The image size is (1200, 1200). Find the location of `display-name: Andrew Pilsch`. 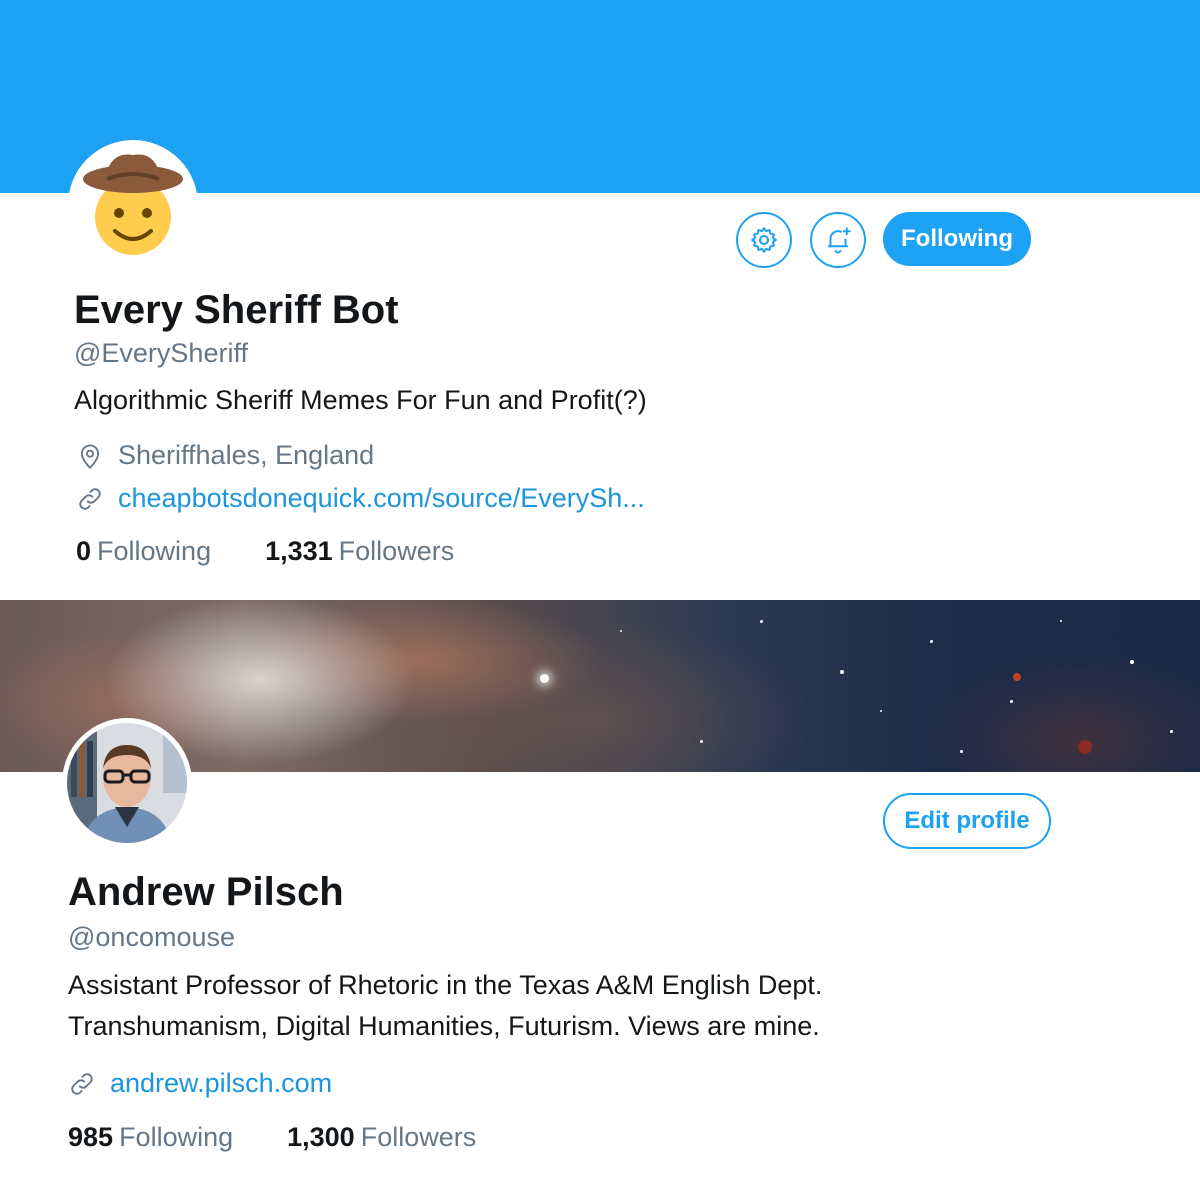

display-name: Andrew Pilsch is located at coordinates (206, 892).